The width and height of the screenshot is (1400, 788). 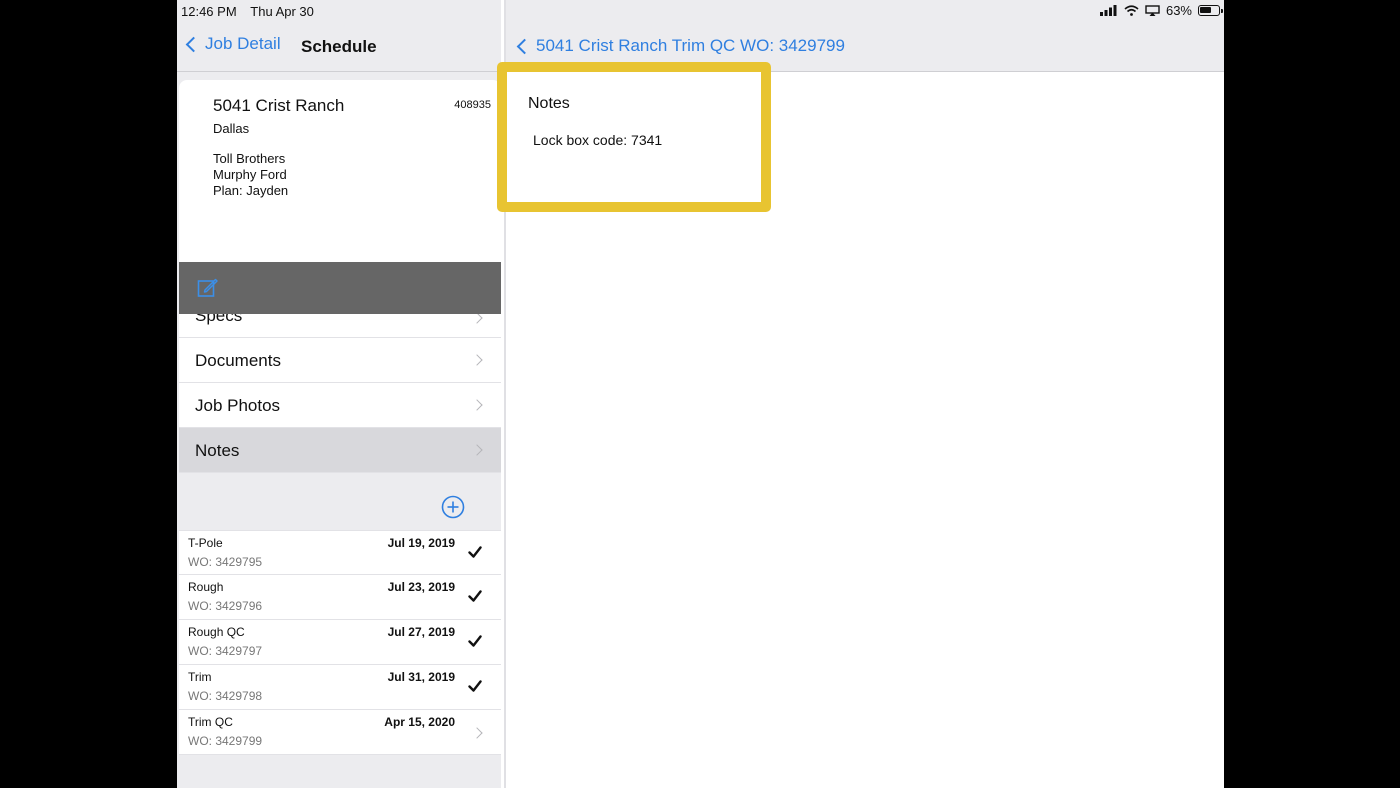 What do you see at coordinates (210, 722) in the screenshot?
I see `schedule-task-name: Trim QC` at bounding box center [210, 722].